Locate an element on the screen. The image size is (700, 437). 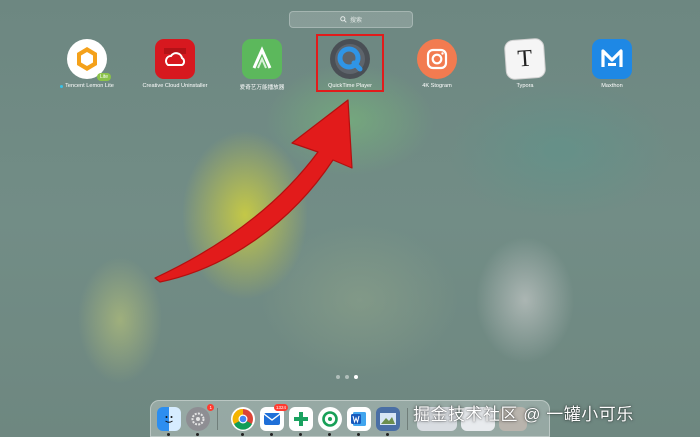
watermark-text: 掘金技术社区 @ 一罐小可乐 is located at coordinates (523, 414).